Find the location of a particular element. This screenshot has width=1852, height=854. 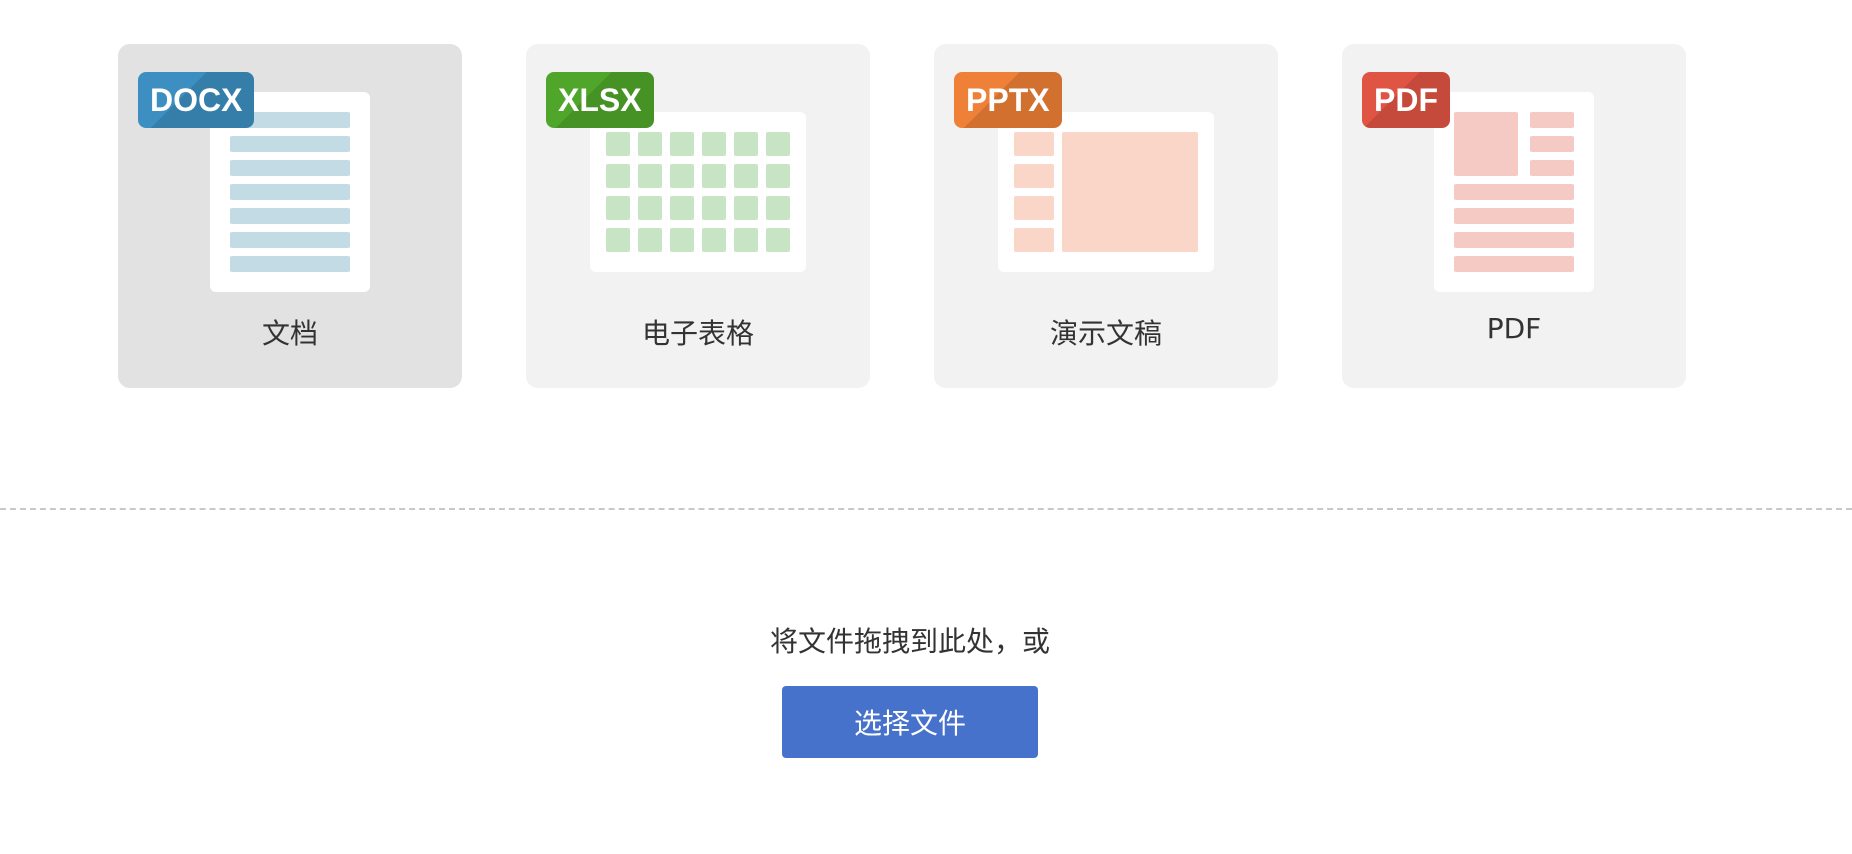

xlsx-file-icon is located at coordinates (698, 192).